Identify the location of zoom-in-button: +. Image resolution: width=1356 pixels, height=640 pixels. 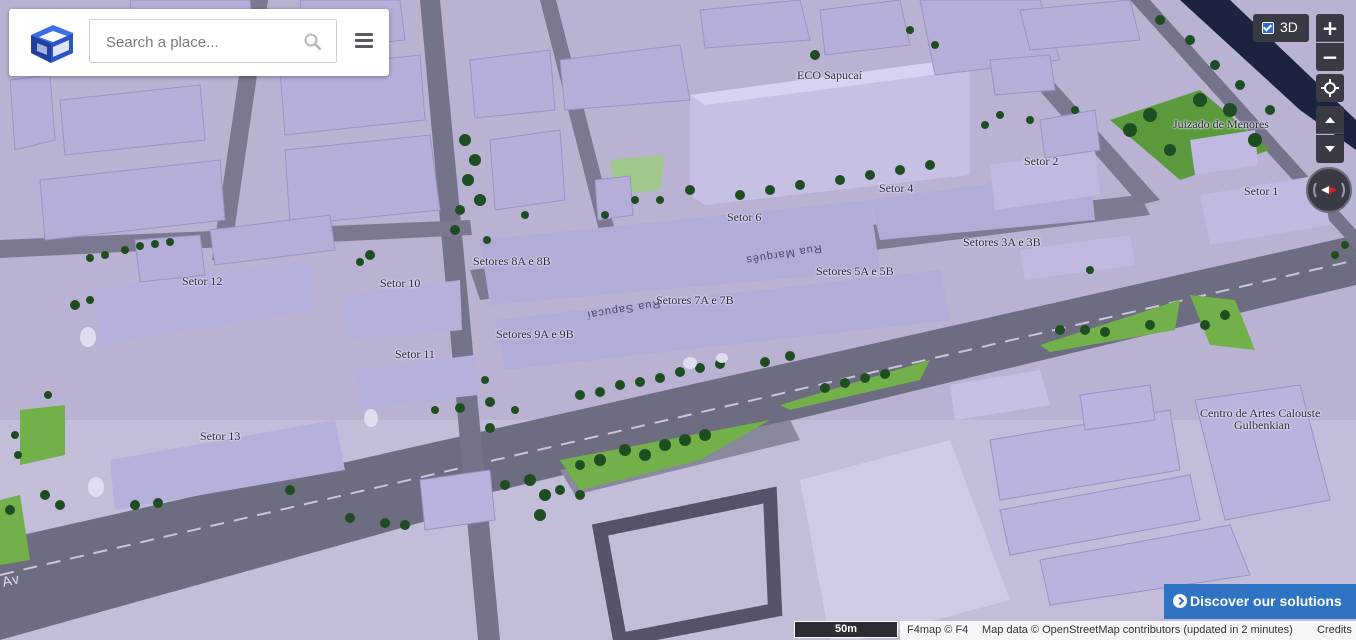
(1330, 28).